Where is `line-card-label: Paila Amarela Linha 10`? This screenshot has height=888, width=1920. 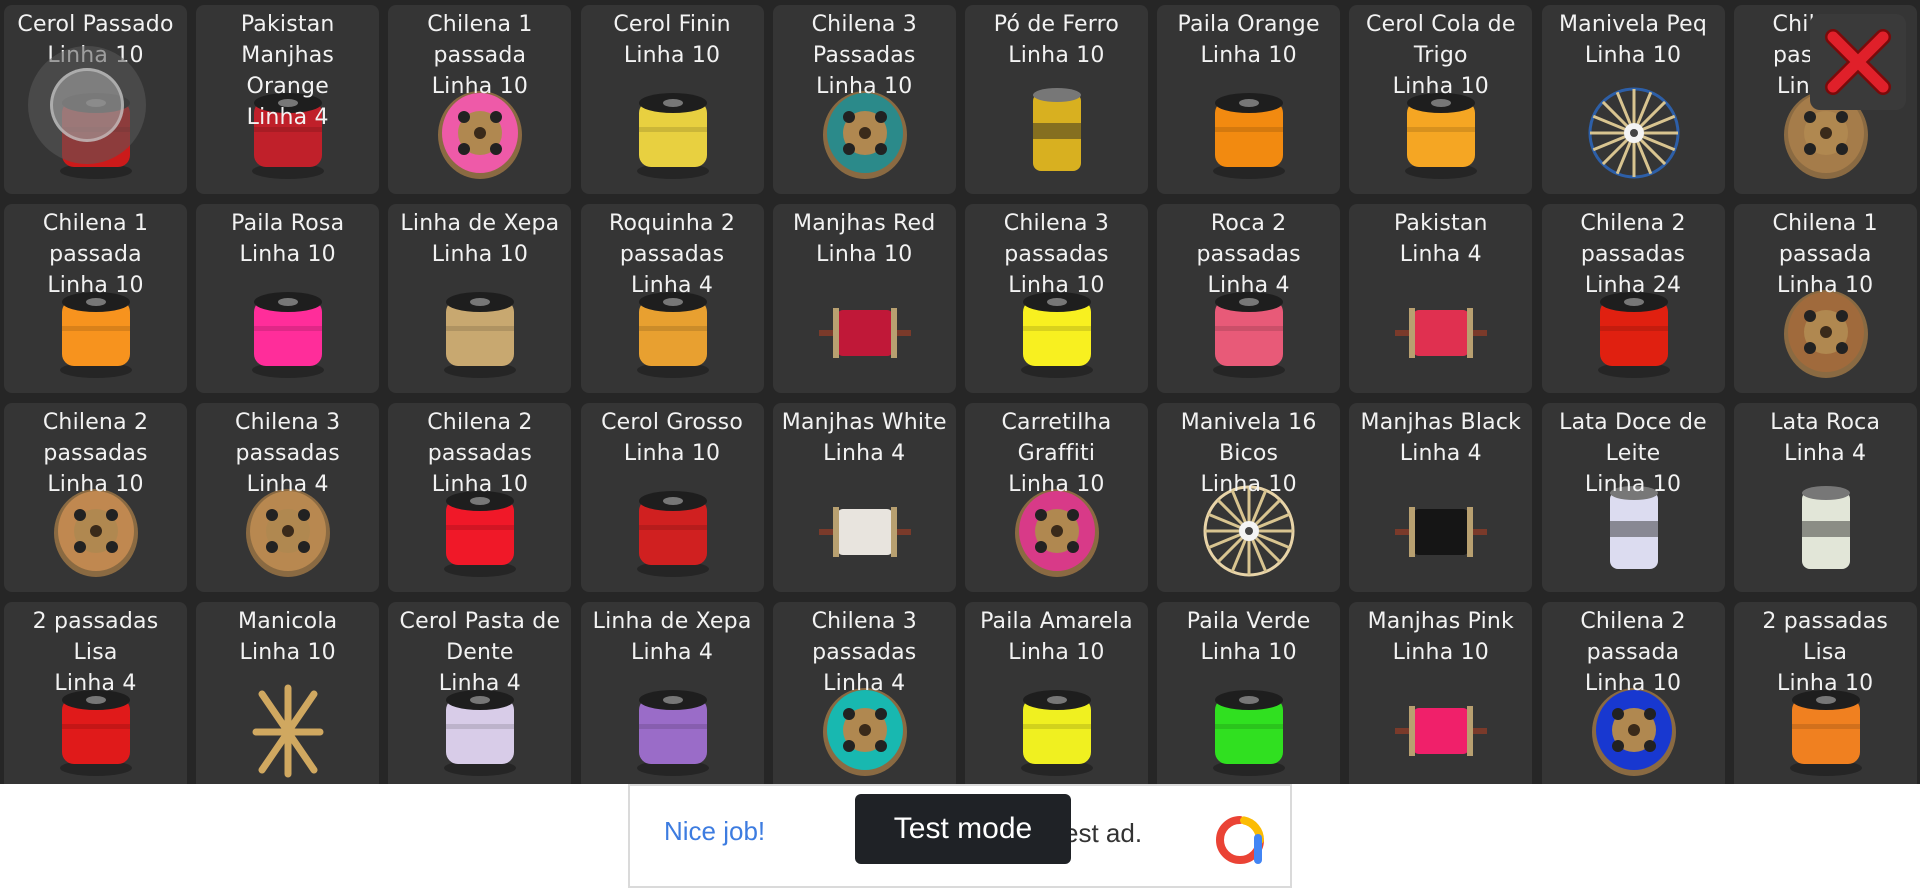 line-card-label: Paila Amarela Linha 10 is located at coordinates (1056, 637).